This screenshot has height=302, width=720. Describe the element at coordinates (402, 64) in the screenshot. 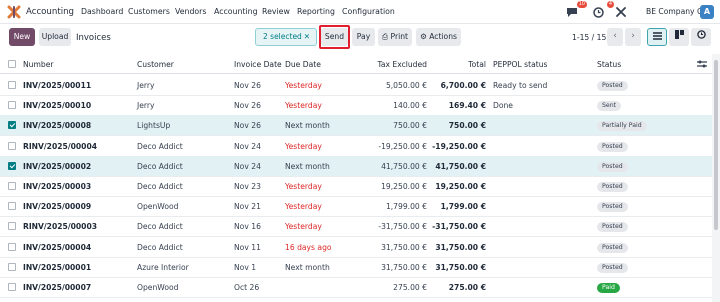

I see `header-tax-excluded: Tax Excluded` at that location.